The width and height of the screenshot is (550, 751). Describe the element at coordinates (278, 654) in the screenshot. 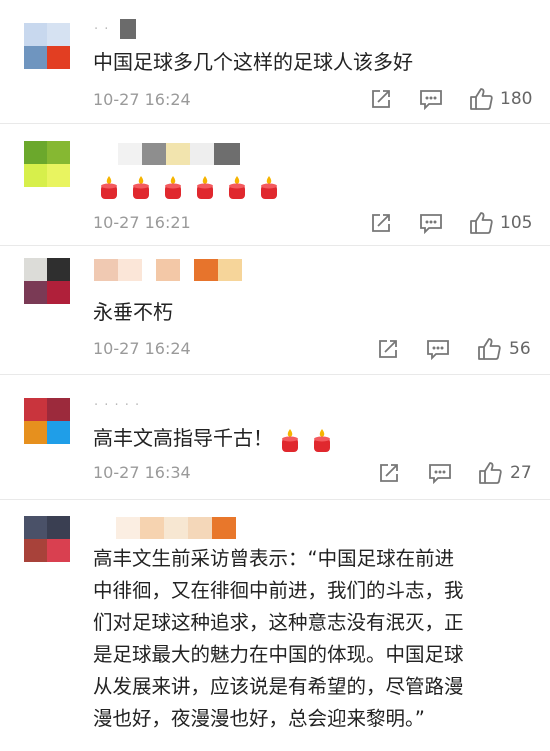

I see `comment-line: 是足球最大的魅力在中国的体现。中国足球` at that location.